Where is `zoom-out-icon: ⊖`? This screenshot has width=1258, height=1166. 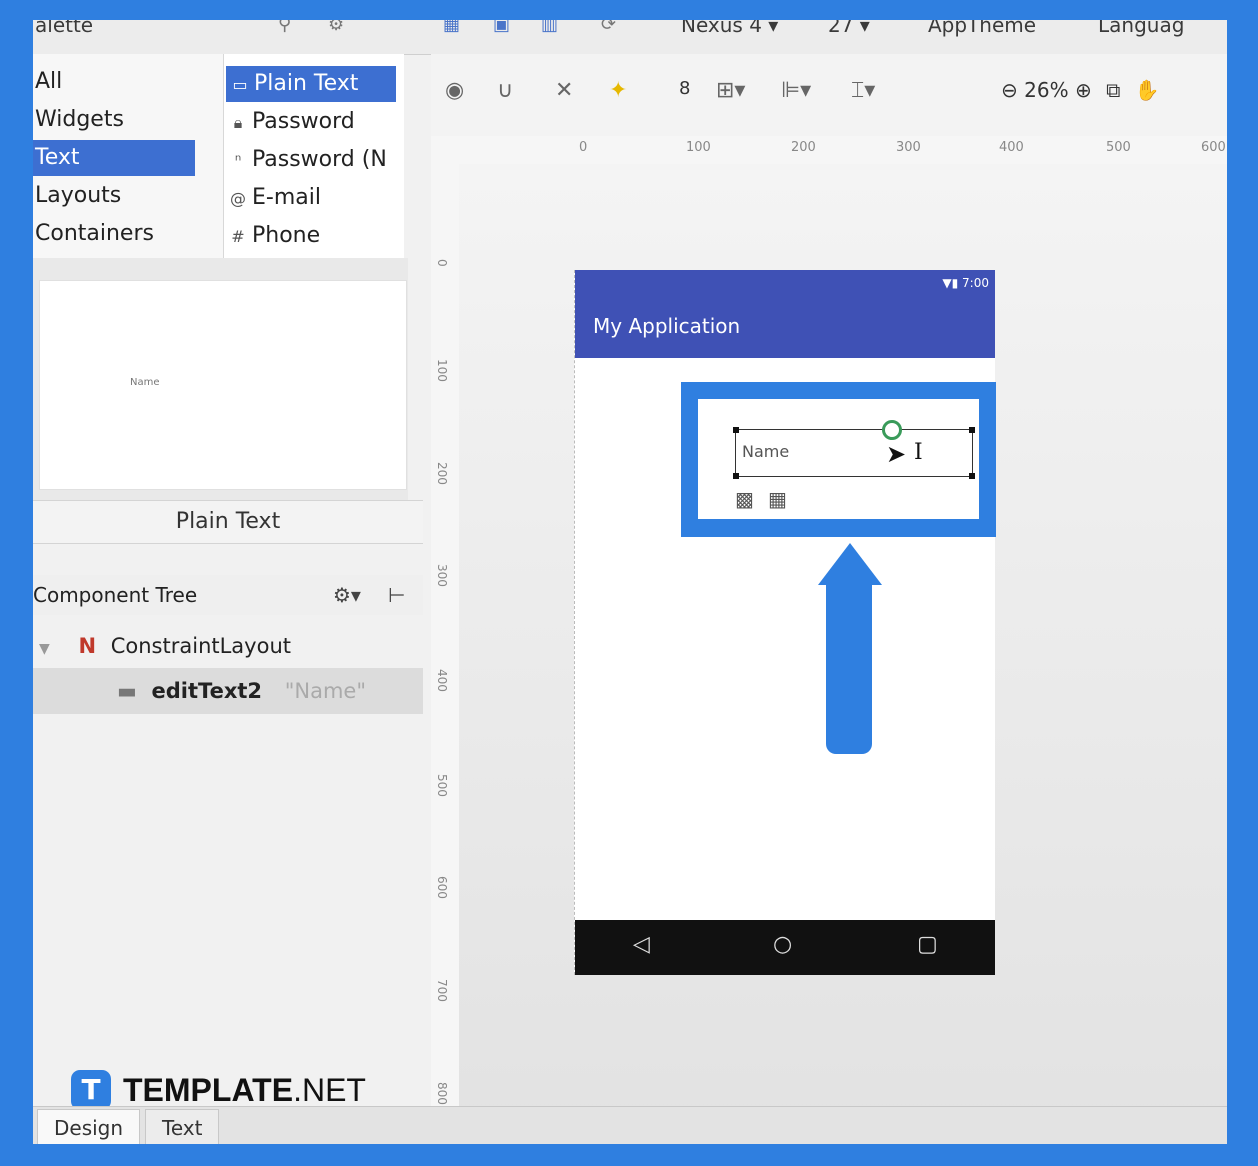 zoom-out-icon: ⊖ is located at coordinates (1009, 90).